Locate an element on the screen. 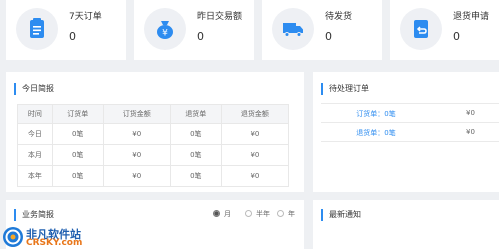 The width and height of the screenshot is (499, 249). clipboard-icon is located at coordinates (37, 29).